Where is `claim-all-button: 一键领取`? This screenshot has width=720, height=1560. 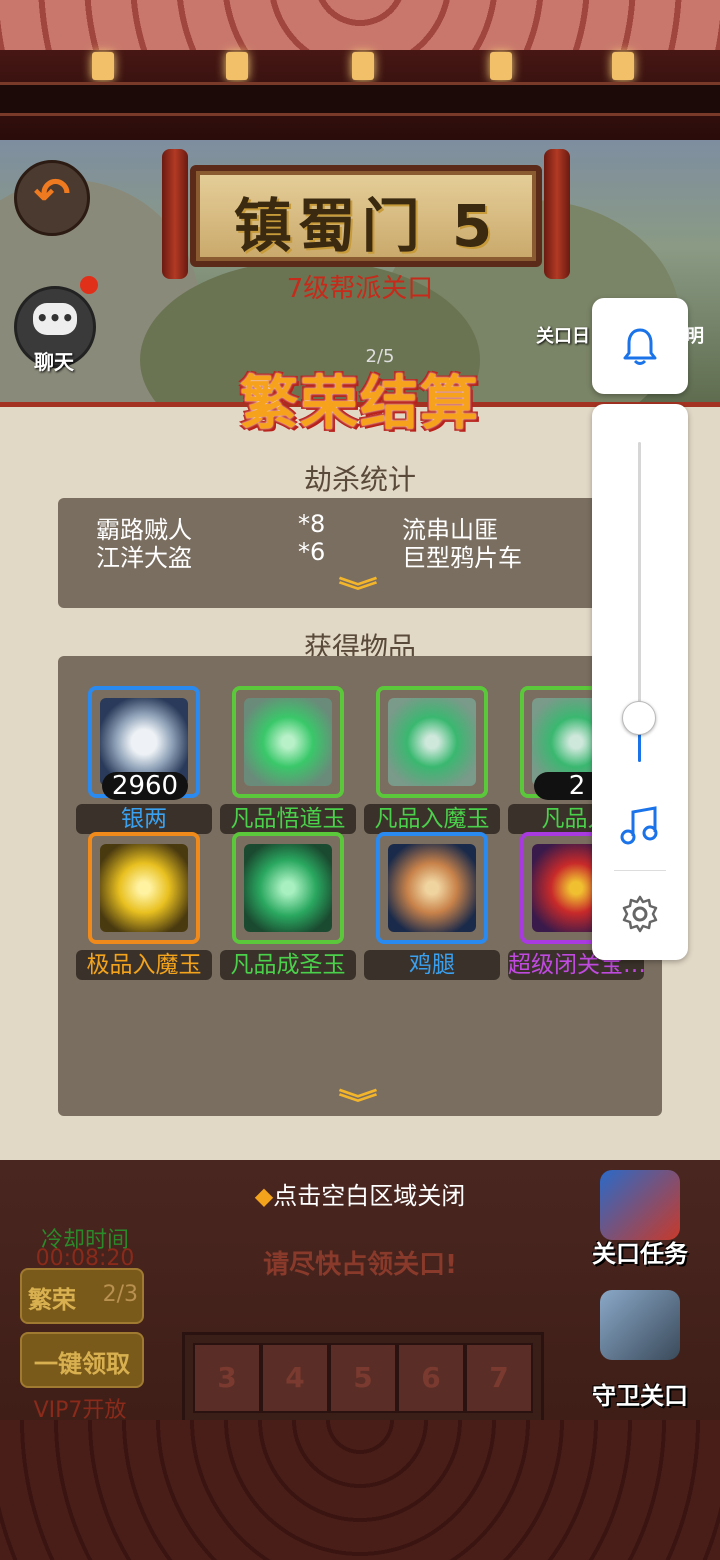
claim-all-button: 一键领取 is located at coordinates (82, 1360).